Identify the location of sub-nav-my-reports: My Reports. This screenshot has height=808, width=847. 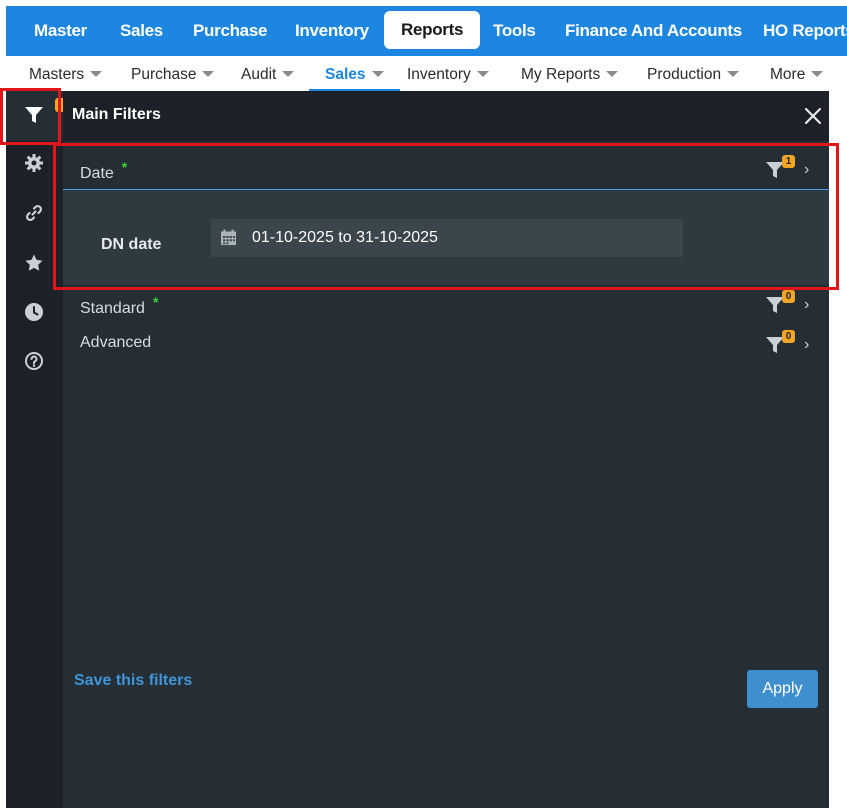
(570, 72).